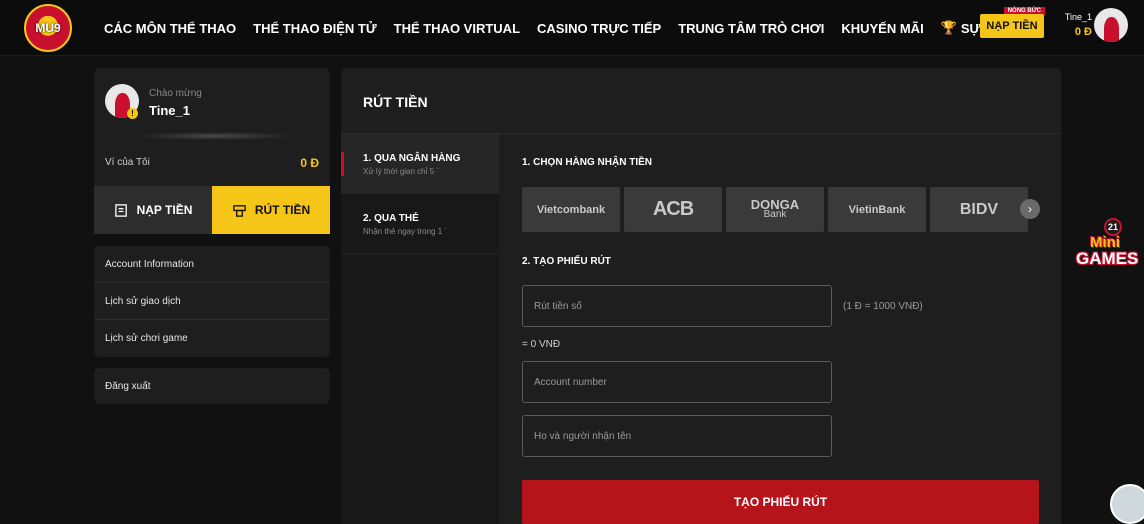  What do you see at coordinates (175, 93) in the screenshot?
I see `greeting: Chào mừng` at bounding box center [175, 93].